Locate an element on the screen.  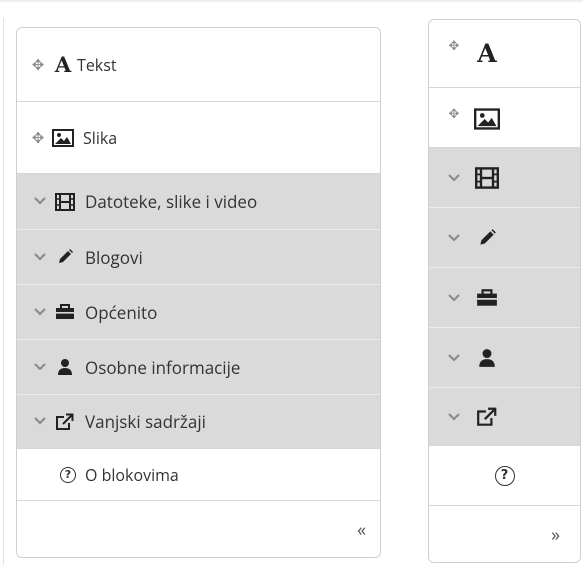
palette-item-slika: ✥ Slika is located at coordinates (198, 138).